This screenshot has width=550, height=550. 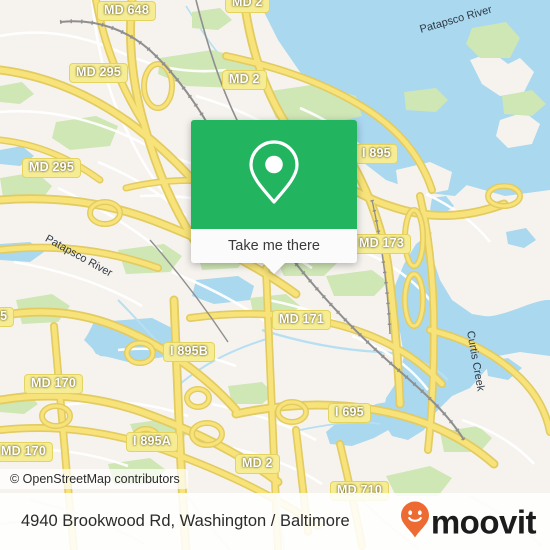 I want to click on map-pin-icon, so click(x=274, y=174).